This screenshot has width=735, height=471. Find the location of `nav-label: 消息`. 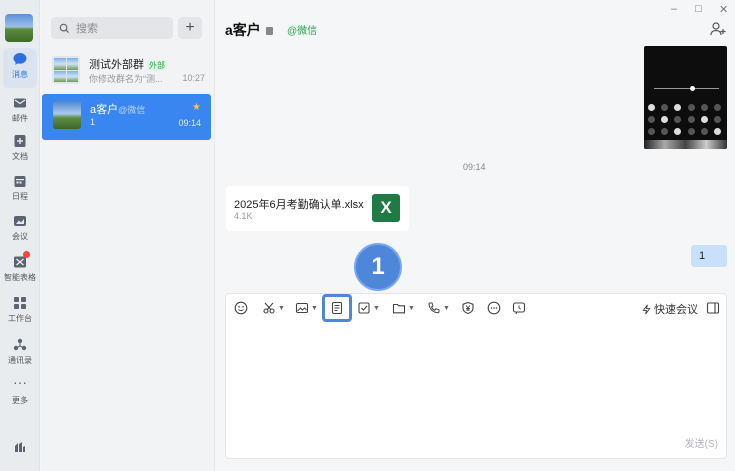

nav-label: 消息 is located at coordinates (20, 74).